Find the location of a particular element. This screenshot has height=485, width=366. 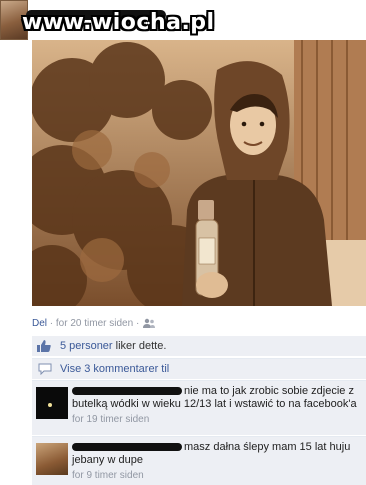

delete-link: Del is located at coordinates (39, 323).